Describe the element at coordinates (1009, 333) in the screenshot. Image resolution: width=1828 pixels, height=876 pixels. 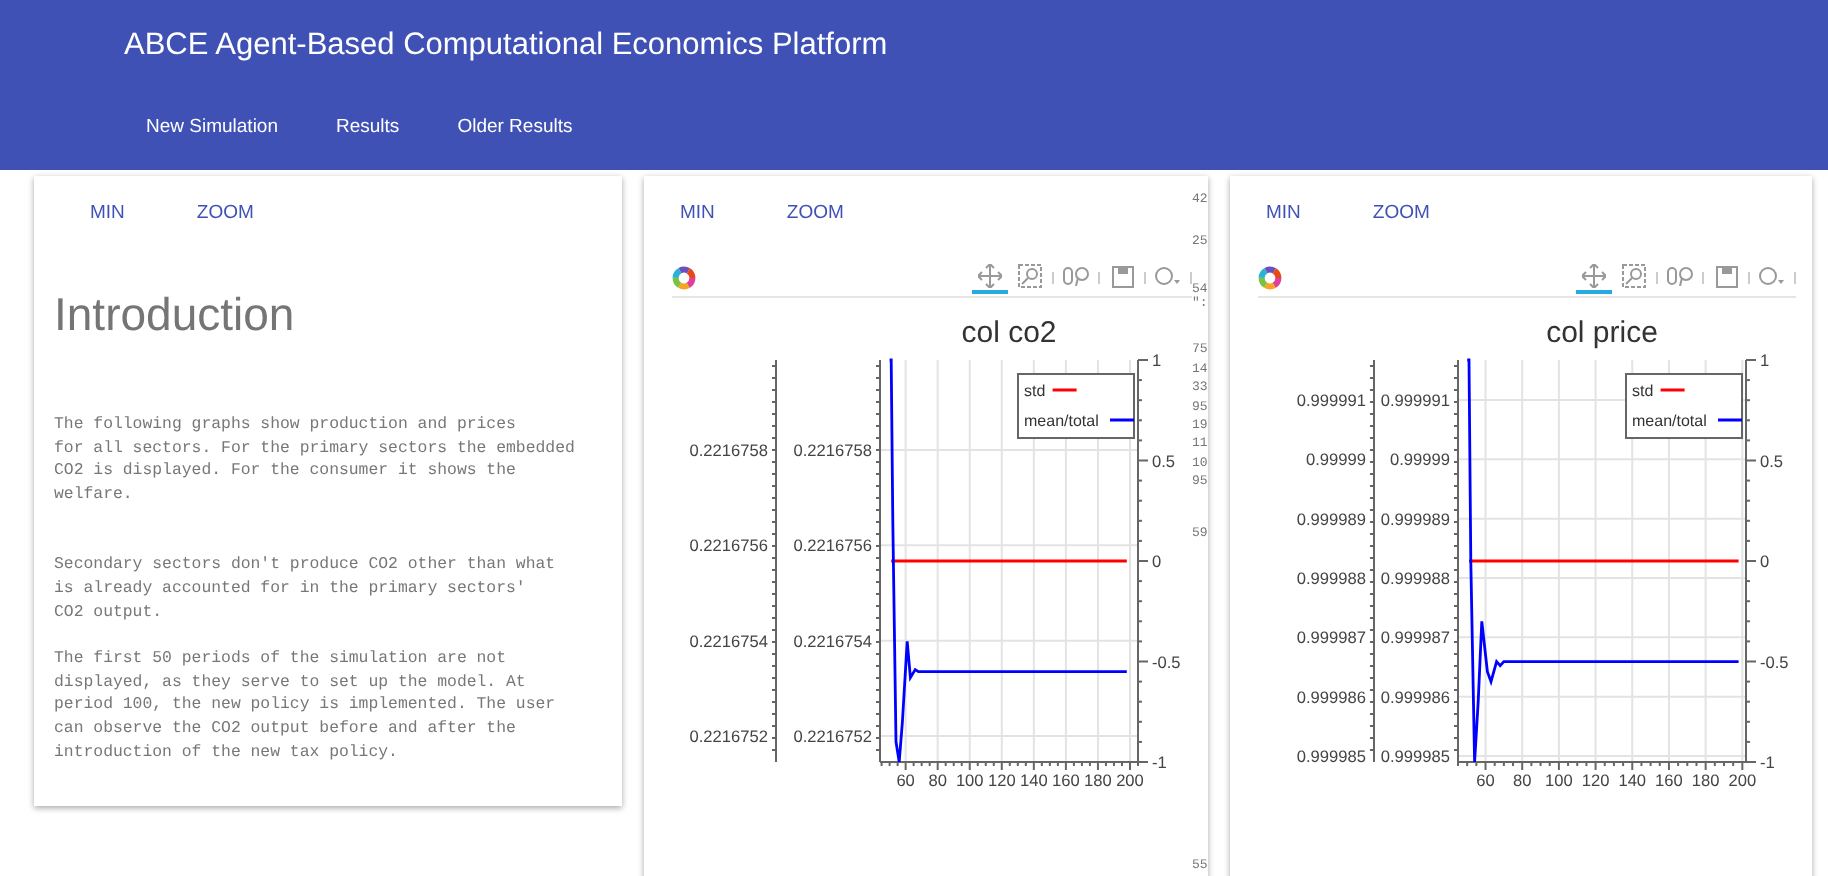
I see `chart-title: col co2` at that location.